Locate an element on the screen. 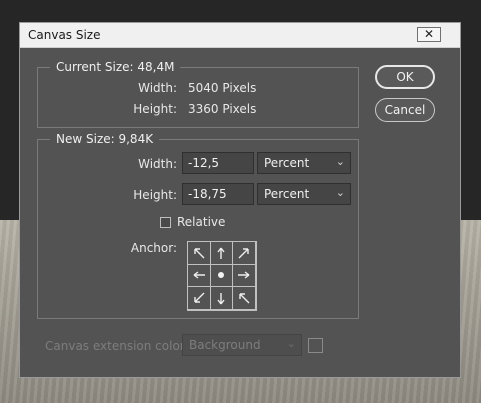 The image size is (481, 403). width-unit-value: Percent is located at coordinates (287, 163).